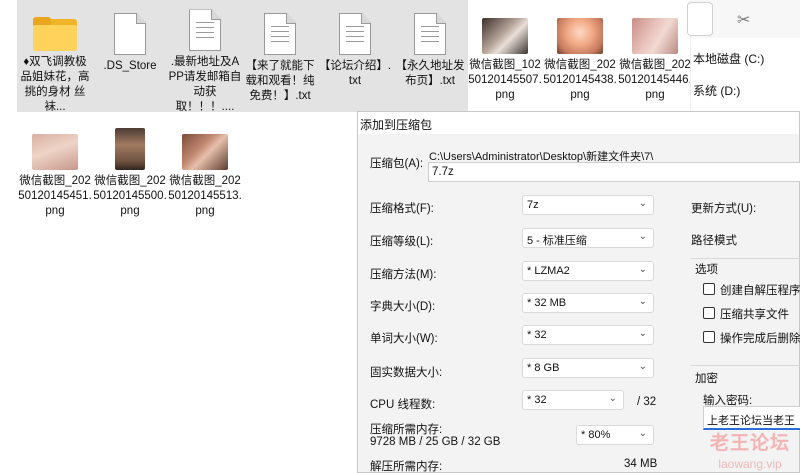  What do you see at coordinates (749, 443) in the screenshot?
I see `watermark-main: 老王论坛` at bounding box center [749, 443].